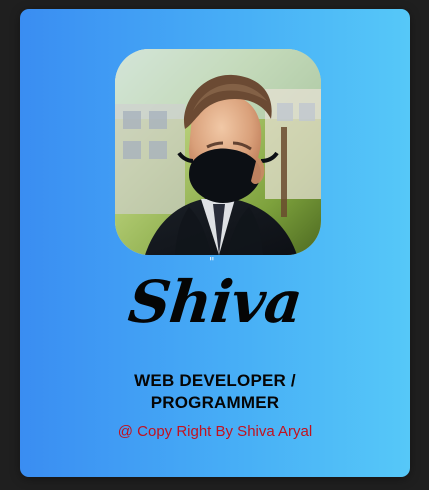 Image resolution: width=429 pixels, height=490 pixels. I want to click on profile-role-line-2: PROGRAMMER, so click(215, 402).